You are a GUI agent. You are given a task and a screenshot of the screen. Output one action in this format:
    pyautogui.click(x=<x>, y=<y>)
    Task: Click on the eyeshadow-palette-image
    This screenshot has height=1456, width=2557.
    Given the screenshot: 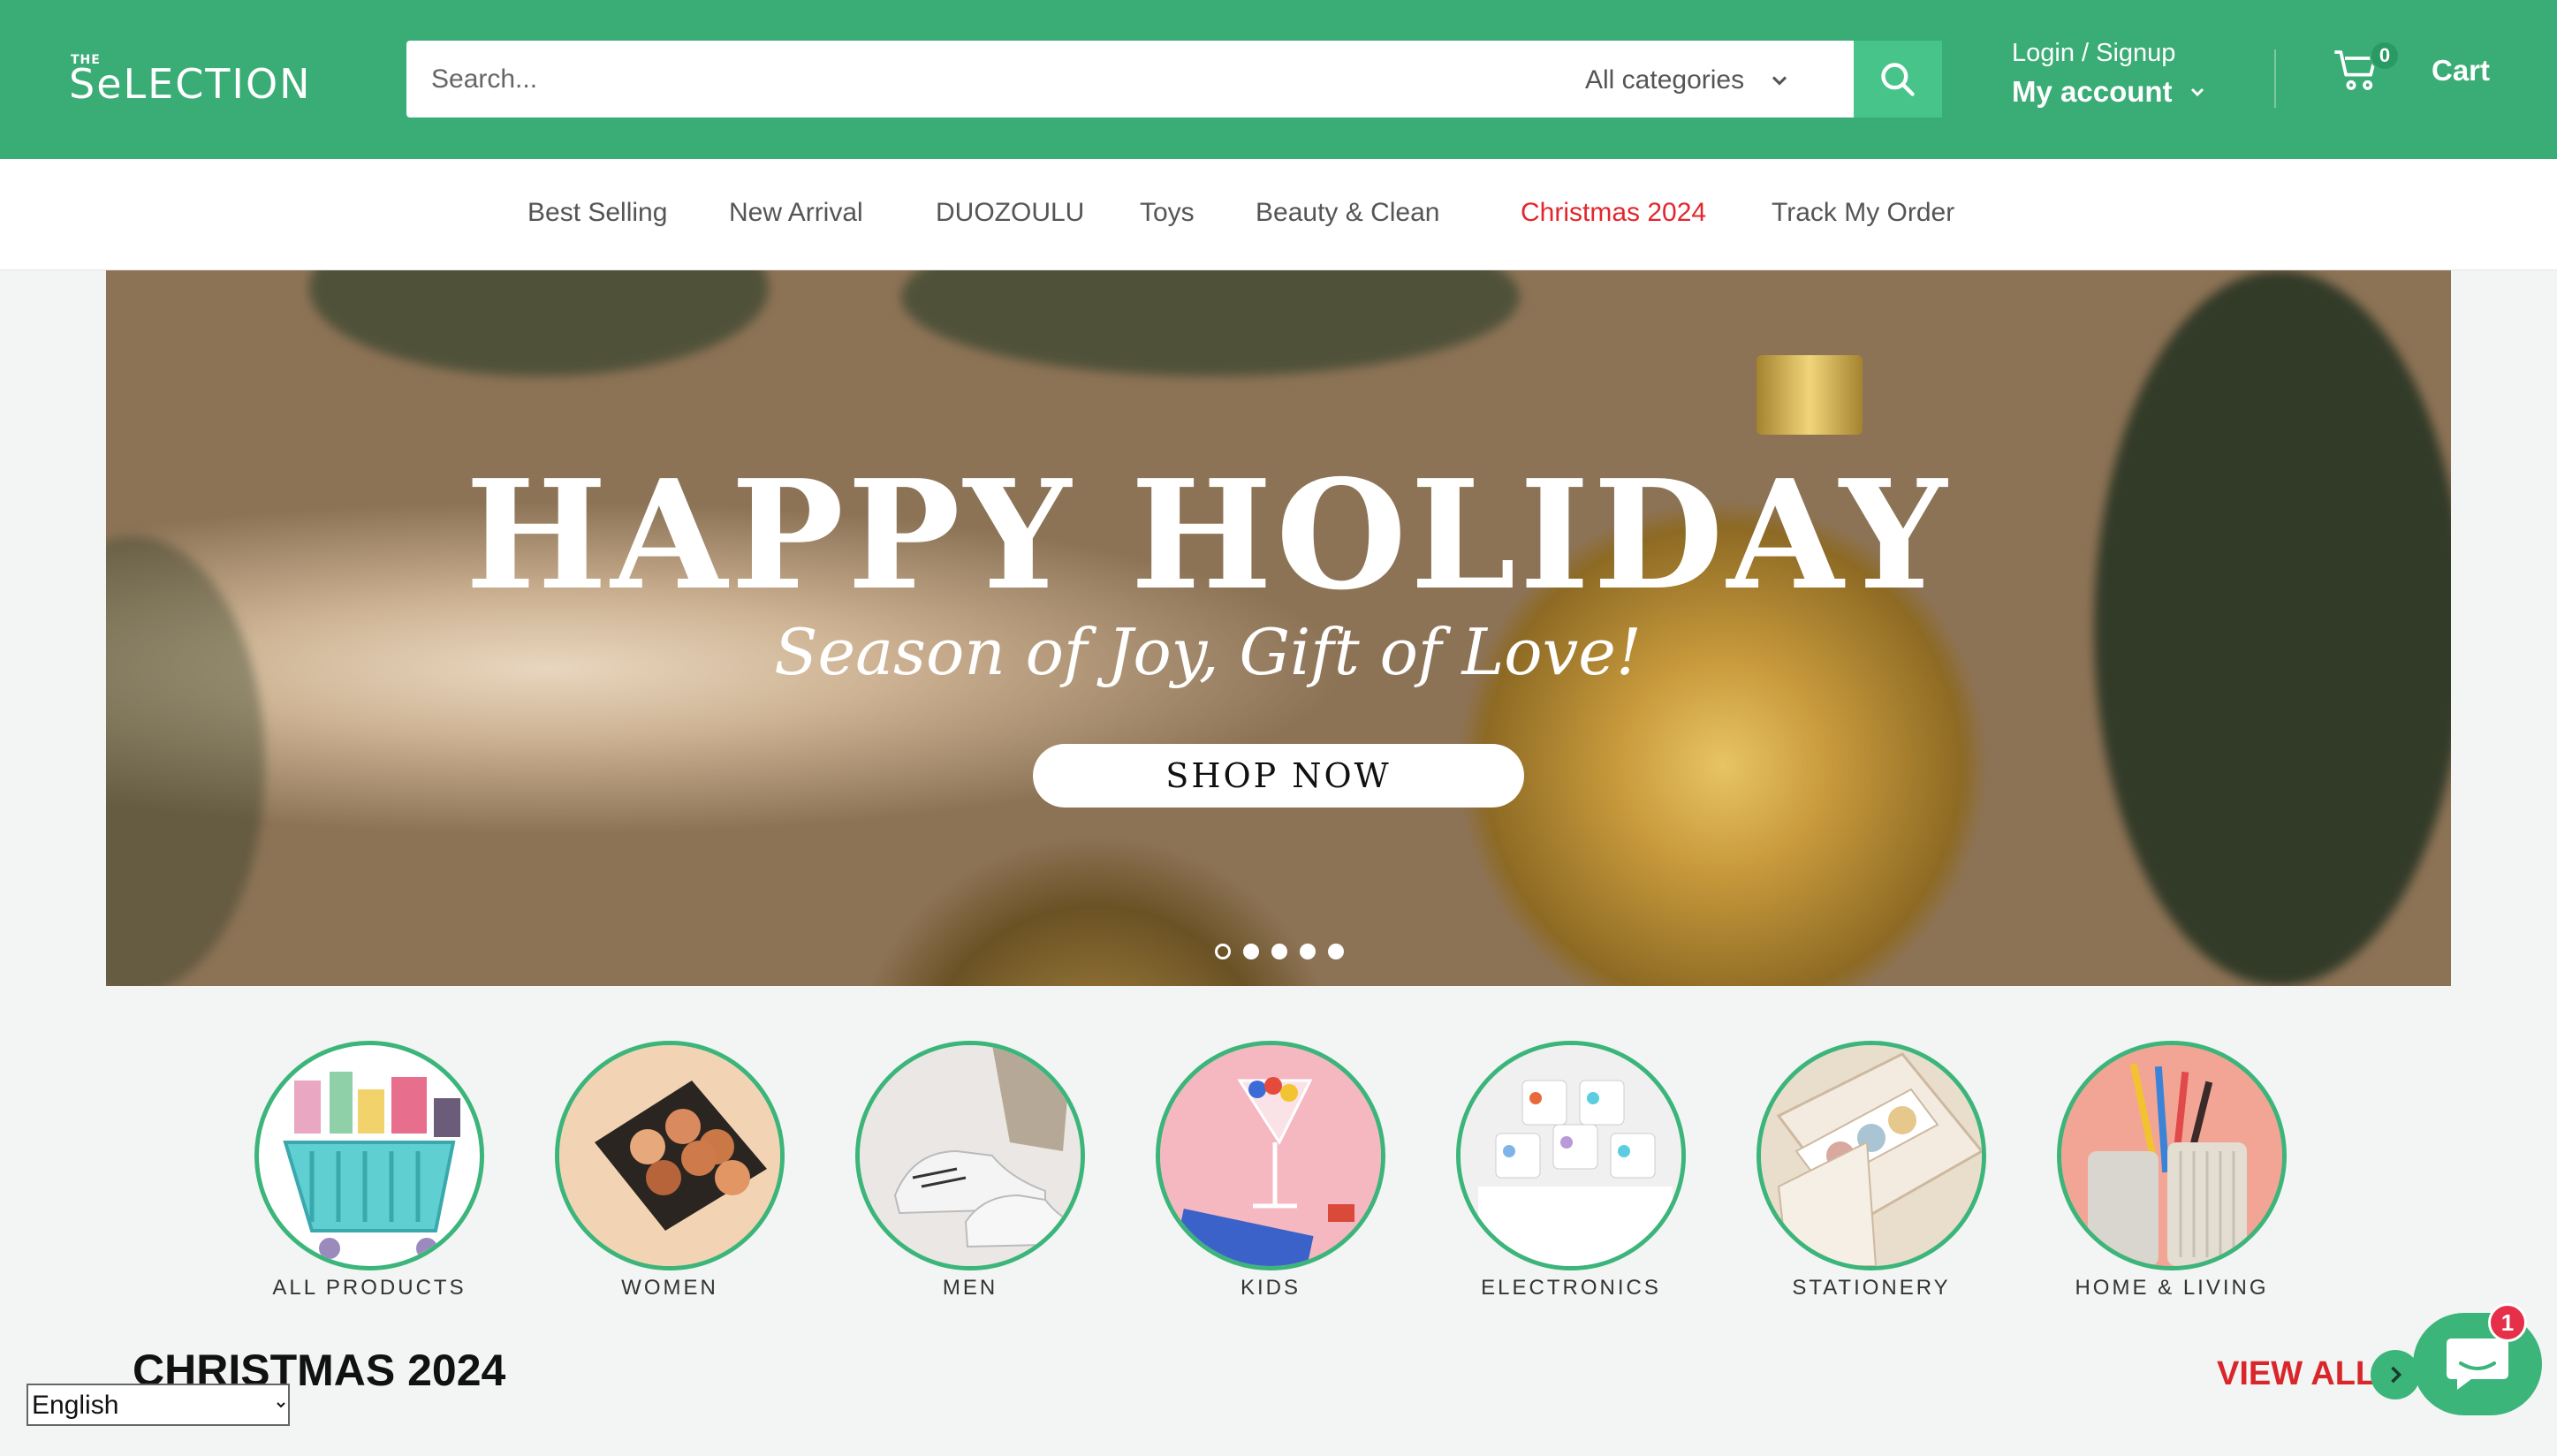 What is the action you would take?
    pyautogui.click(x=670, y=1155)
    